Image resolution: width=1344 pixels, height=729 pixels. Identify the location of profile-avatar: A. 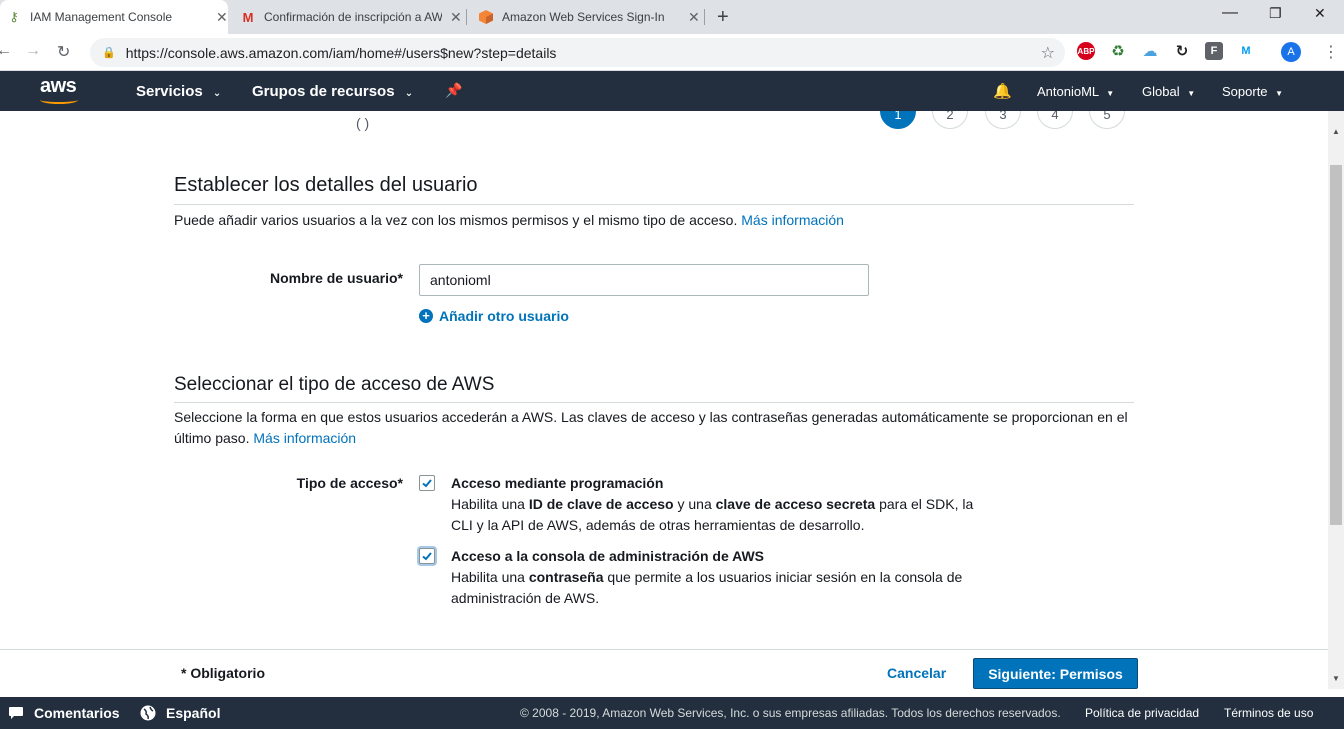
(1291, 52).